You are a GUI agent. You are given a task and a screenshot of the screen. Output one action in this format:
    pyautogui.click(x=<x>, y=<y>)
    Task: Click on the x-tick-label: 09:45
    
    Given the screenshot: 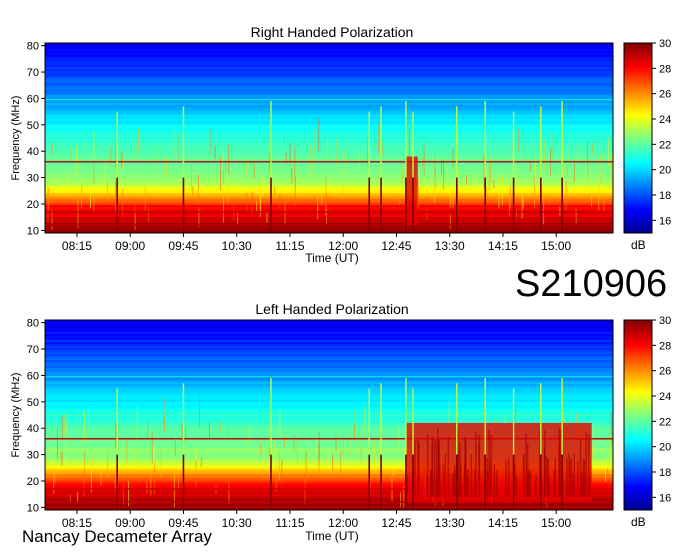 What is the action you would take?
    pyautogui.click(x=183, y=246)
    